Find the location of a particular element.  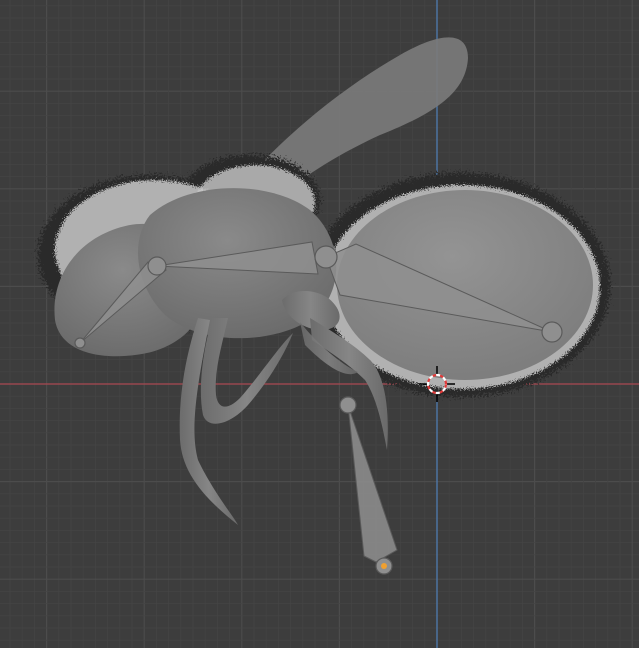

leg-bone-tail-selected is located at coordinates (384, 566).